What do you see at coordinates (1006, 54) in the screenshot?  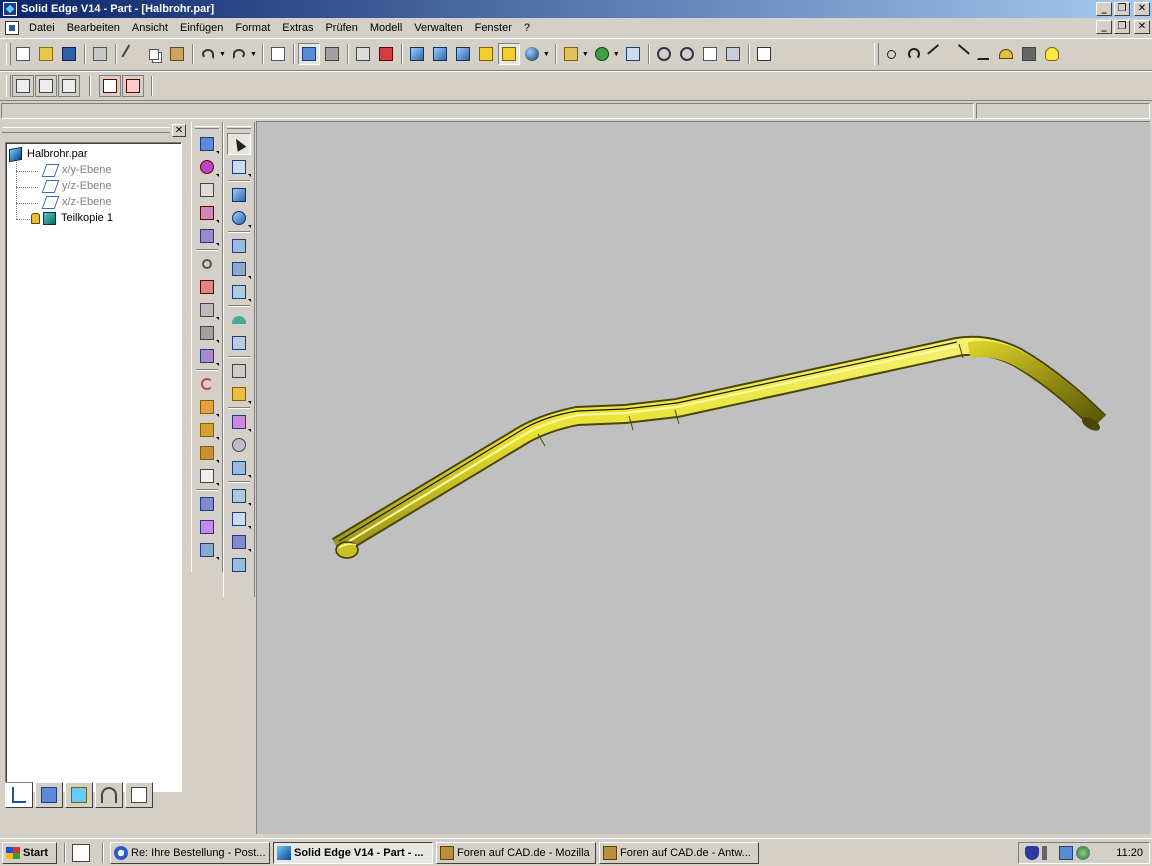 I see `arch-button` at bounding box center [1006, 54].